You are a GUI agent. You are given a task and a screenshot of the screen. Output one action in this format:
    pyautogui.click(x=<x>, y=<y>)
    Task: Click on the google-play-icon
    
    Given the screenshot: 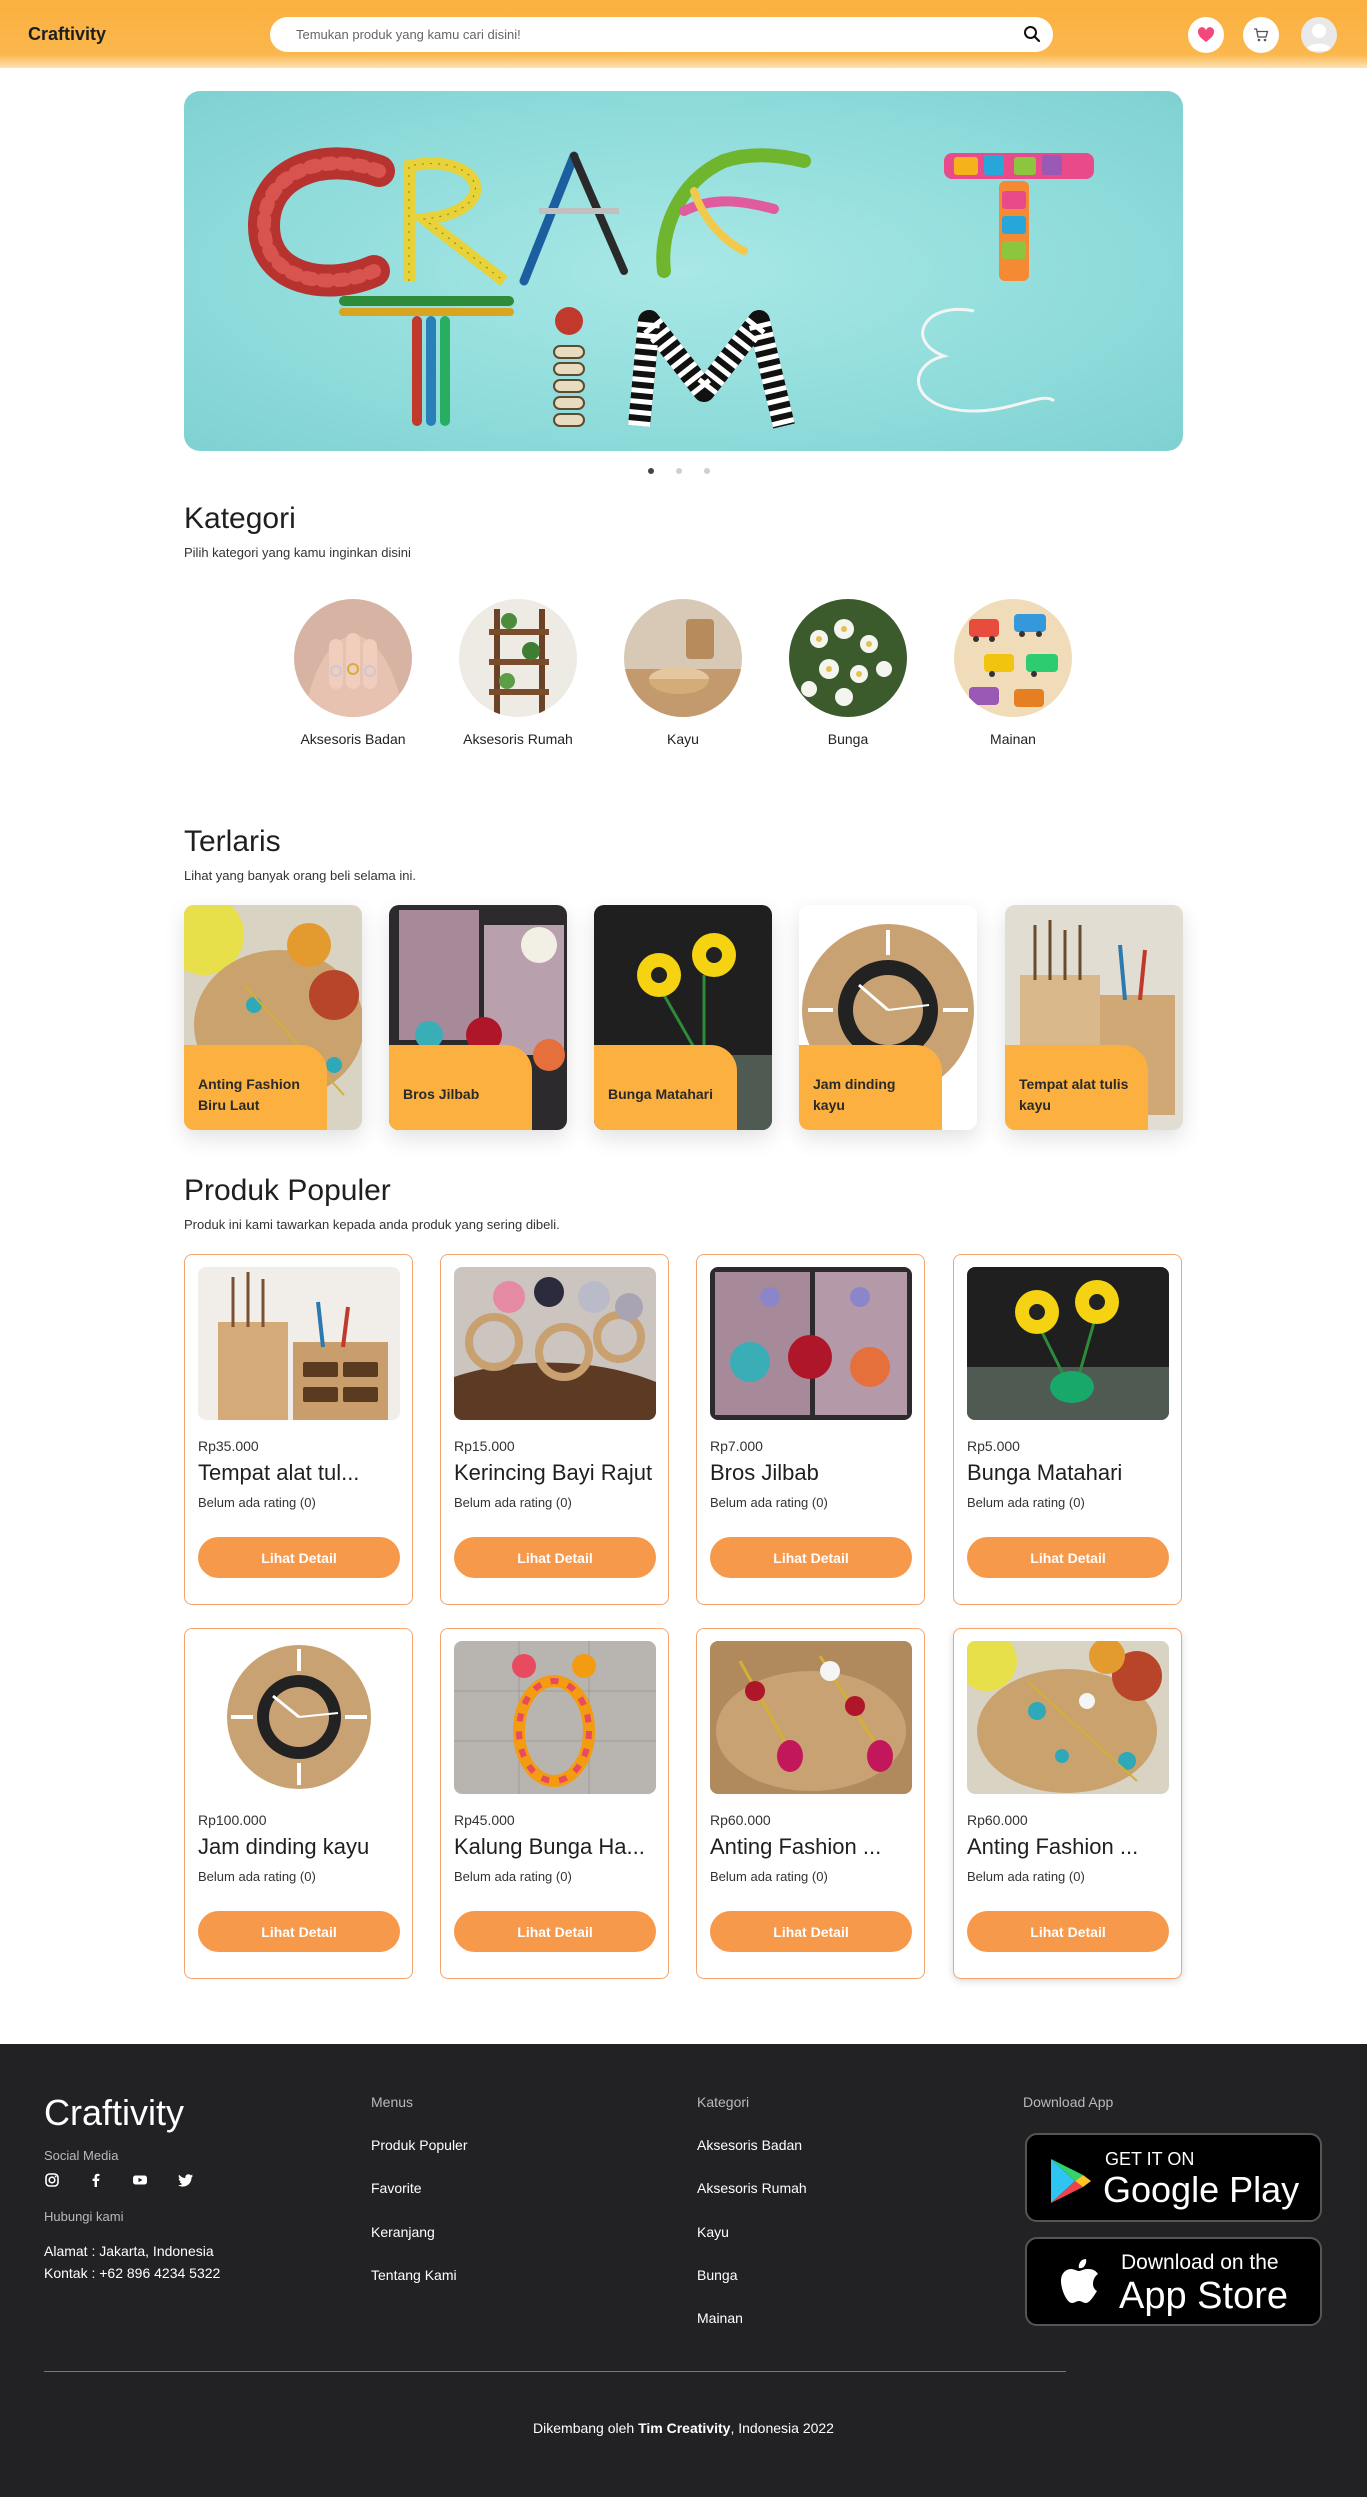 What is the action you would take?
    pyautogui.click(x=1071, y=2181)
    